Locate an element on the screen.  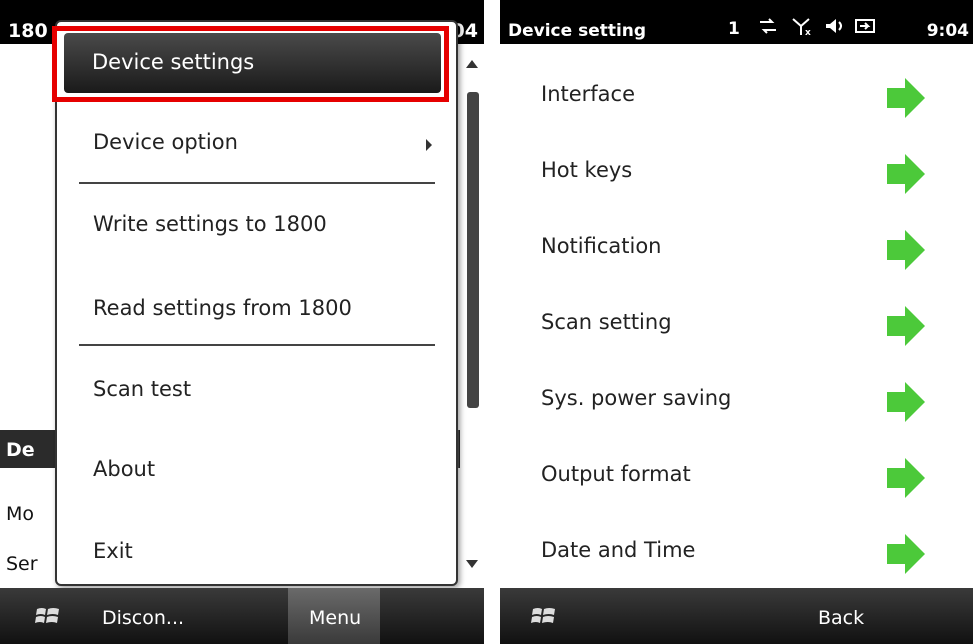
submenu-arrow-icon is located at coordinates (429, 145).